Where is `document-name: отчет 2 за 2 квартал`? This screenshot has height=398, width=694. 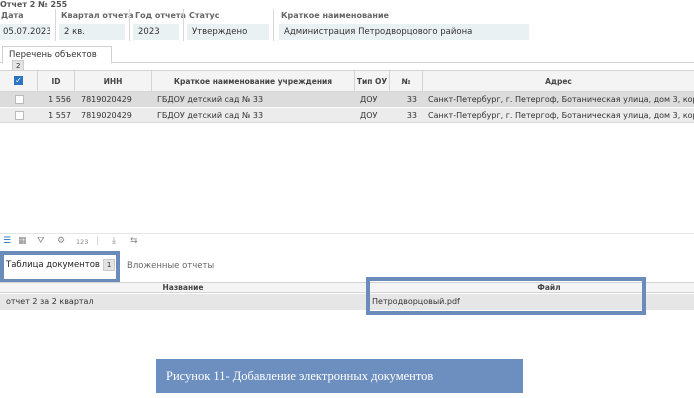
document-name: отчет 2 за 2 квартал is located at coordinates (50, 301).